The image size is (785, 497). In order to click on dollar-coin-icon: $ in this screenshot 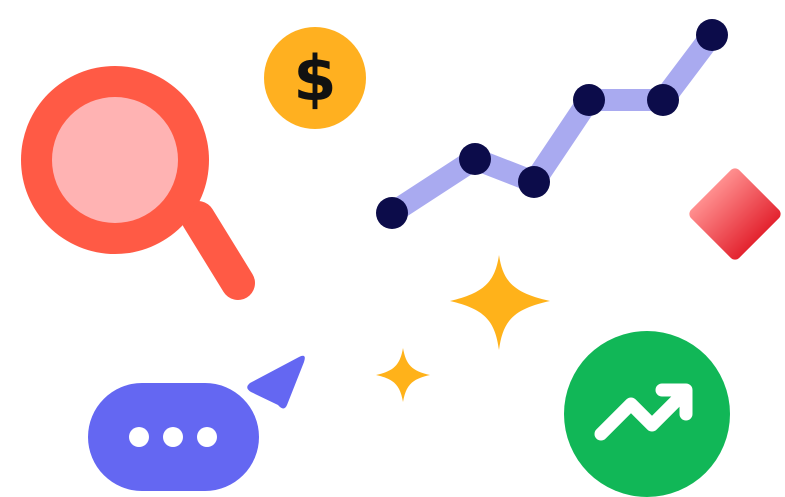, I will do `click(315, 78)`.